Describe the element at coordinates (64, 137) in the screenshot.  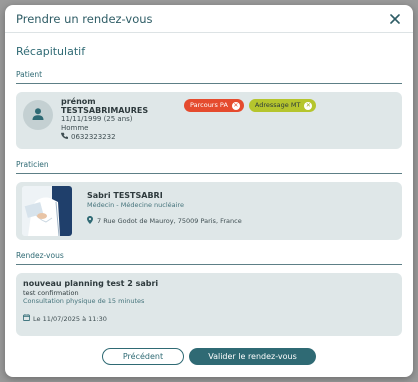
I see `phone-icon` at that location.